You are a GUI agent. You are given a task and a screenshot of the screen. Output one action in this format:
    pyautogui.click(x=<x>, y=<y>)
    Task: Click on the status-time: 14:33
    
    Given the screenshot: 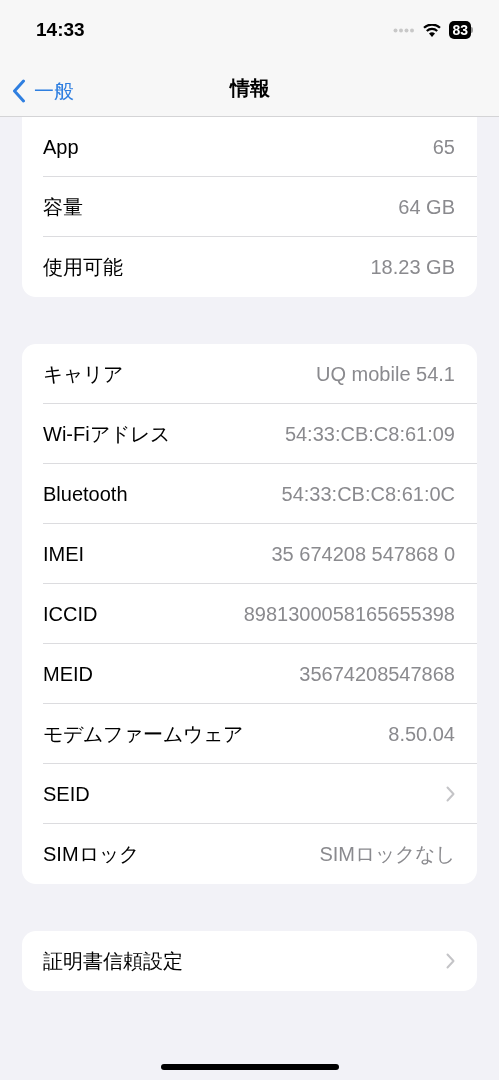 What is the action you would take?
    pyautogui.click(x=60, y=29)
    